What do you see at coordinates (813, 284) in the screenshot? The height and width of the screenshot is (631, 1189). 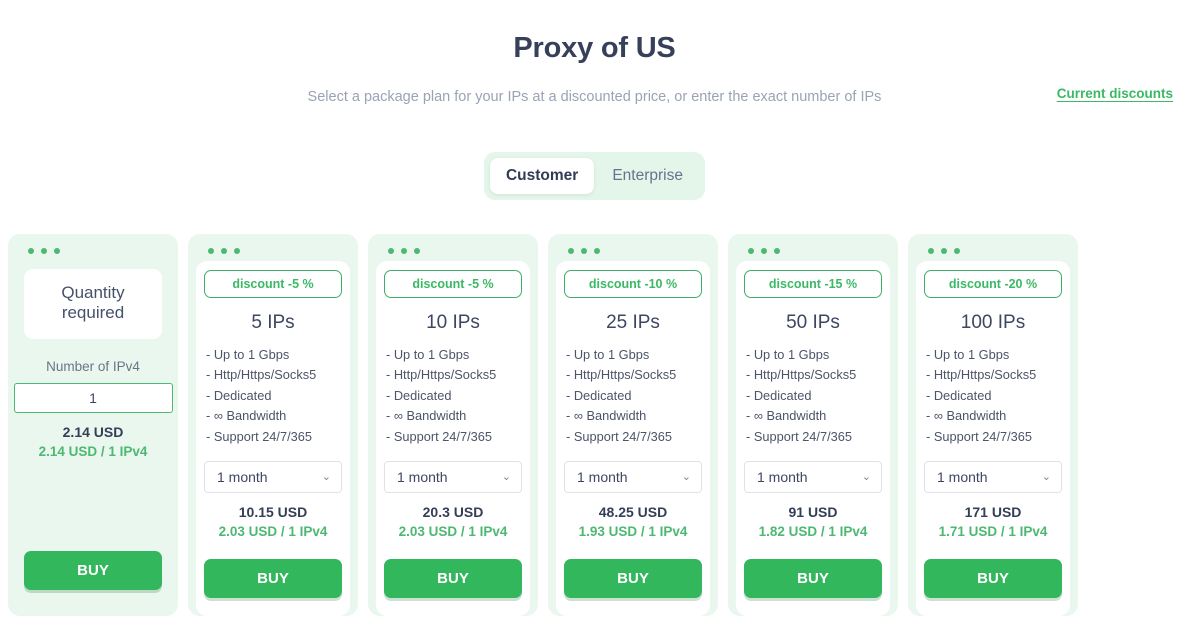 I see `discount-badge: discount -15 %` at bounding box center [813, 284].